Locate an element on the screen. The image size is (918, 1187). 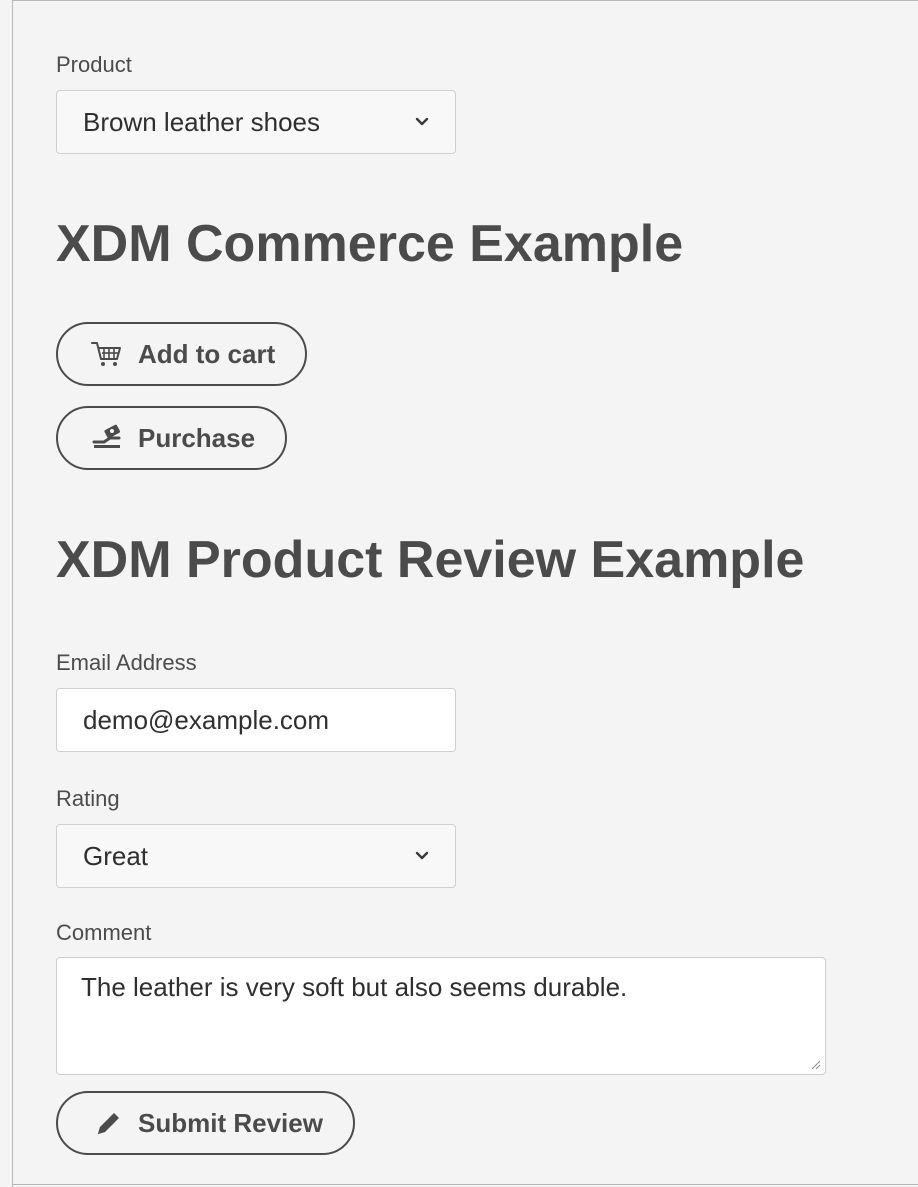
resize-grip-icon is located at coordinates (815, 1064).